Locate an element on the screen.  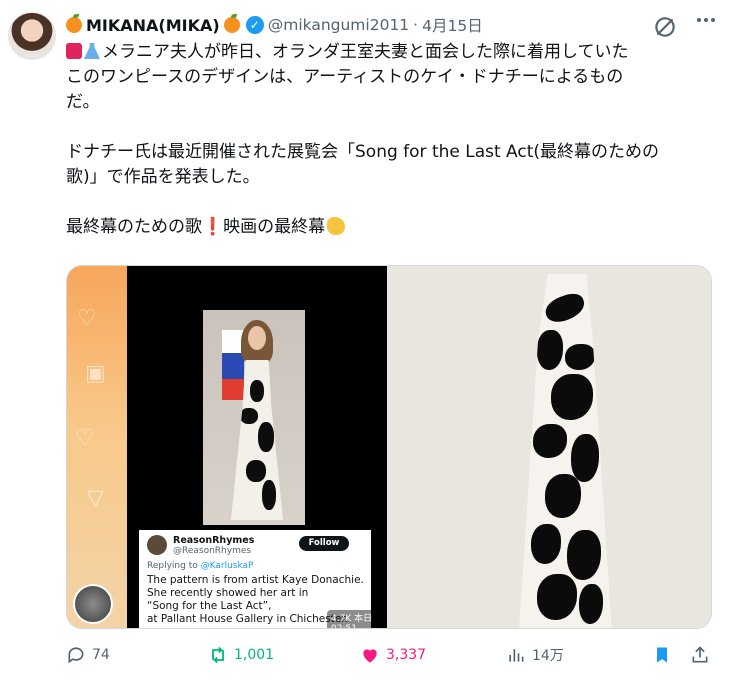
post-line: メラニア夫人が昨日、オランダ王室夫妻と面会した際に着用していた is located at coordinates (391, 52).